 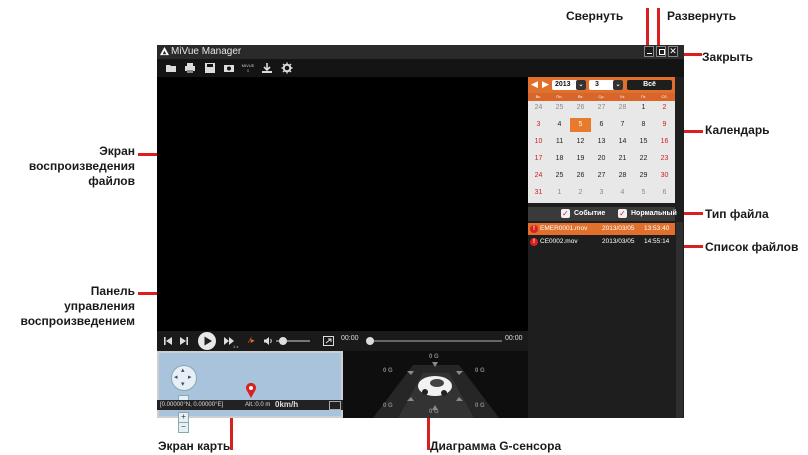 What do you see at coordinates (590, 213) in the screenshot?
I see `event-label: Событие` at bounding box center [590, 213].